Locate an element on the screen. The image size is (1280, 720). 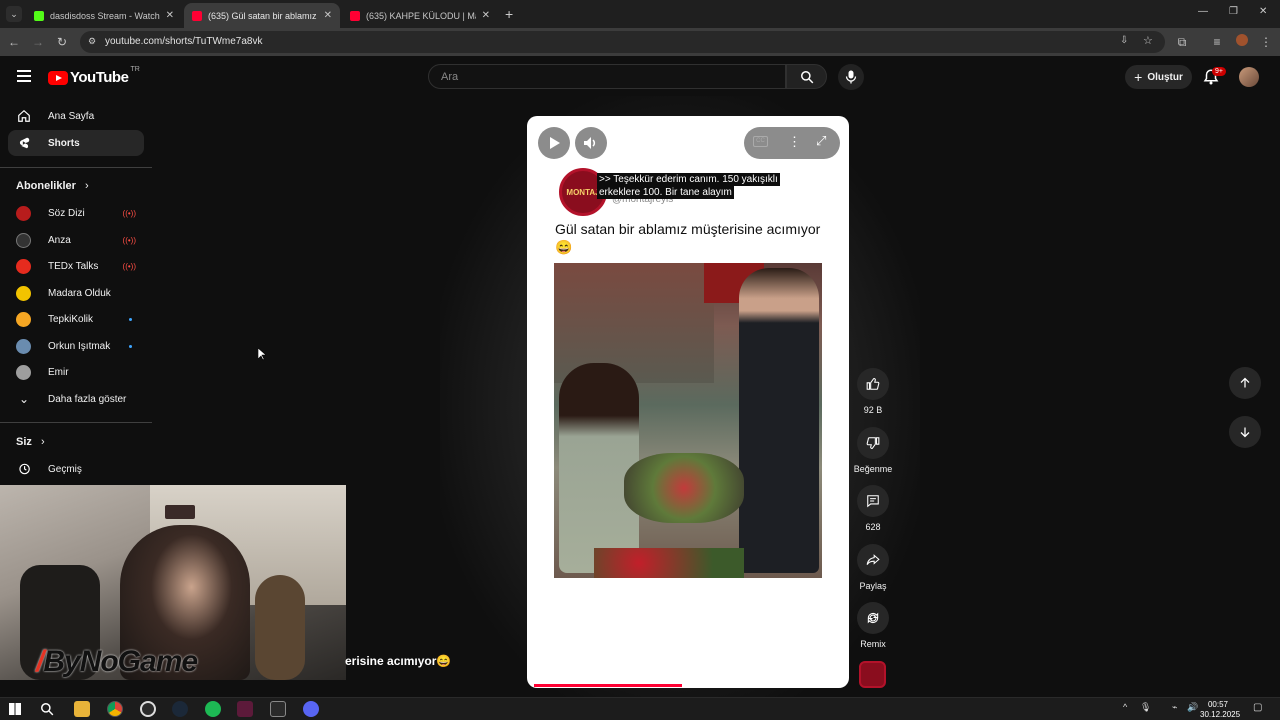
media-controls-icon: ≡ is located at coordinates (1217, 42).